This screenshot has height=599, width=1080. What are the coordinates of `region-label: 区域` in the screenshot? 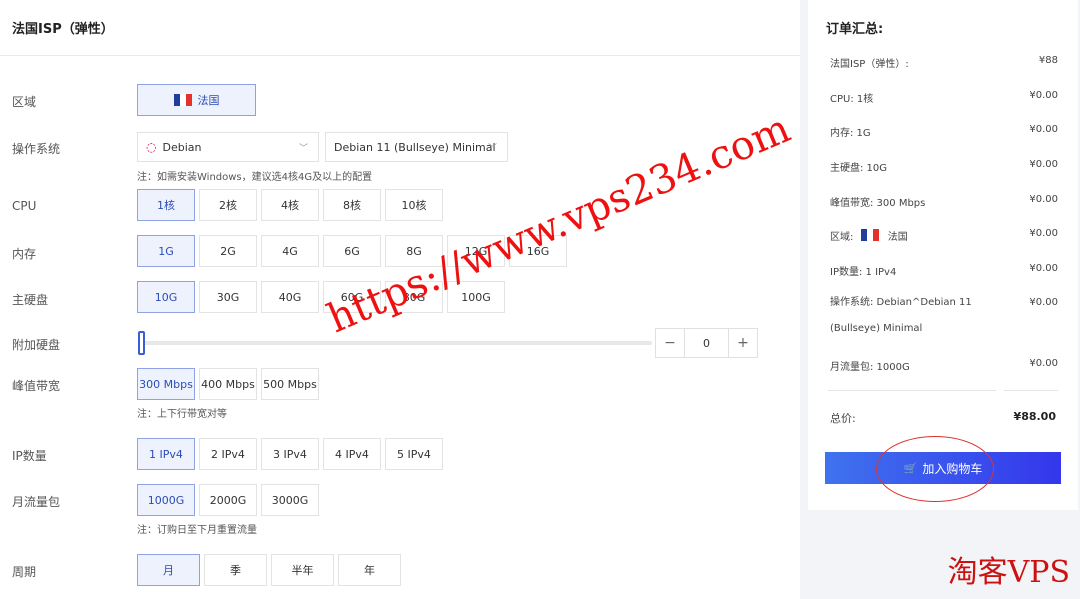 It's located at (24, 102).